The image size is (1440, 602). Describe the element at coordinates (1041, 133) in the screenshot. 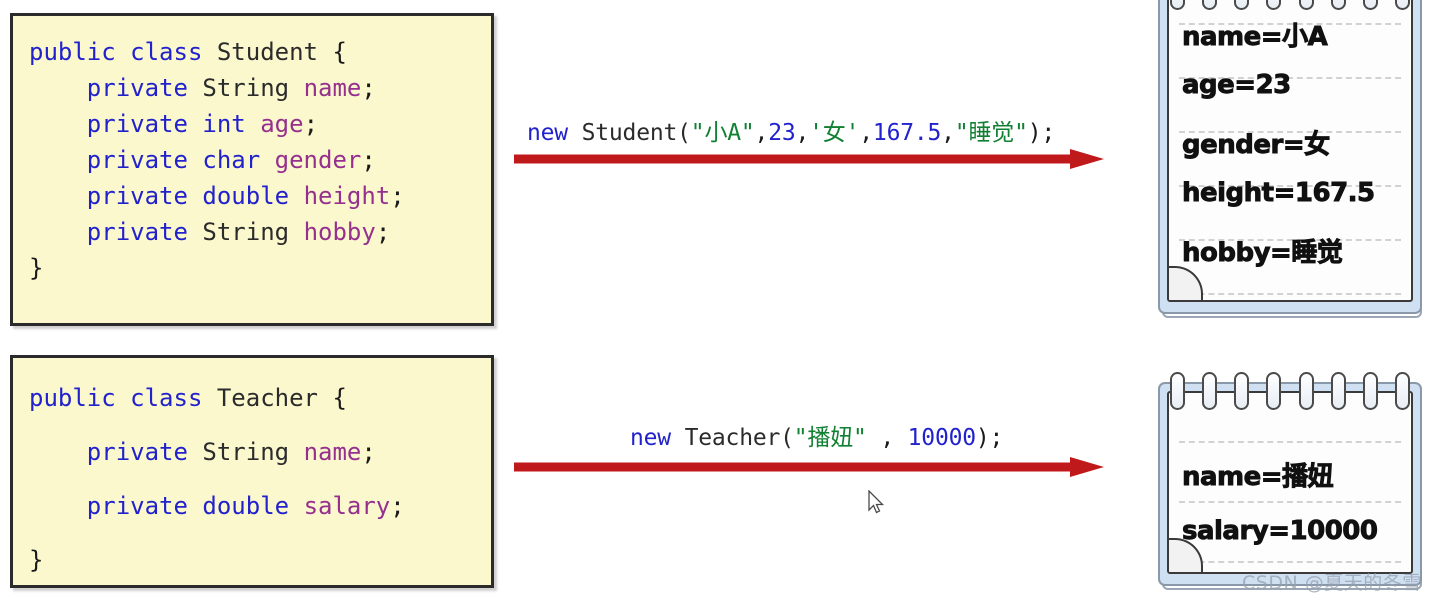

I see `student-stmt-token-12: );` at that location.